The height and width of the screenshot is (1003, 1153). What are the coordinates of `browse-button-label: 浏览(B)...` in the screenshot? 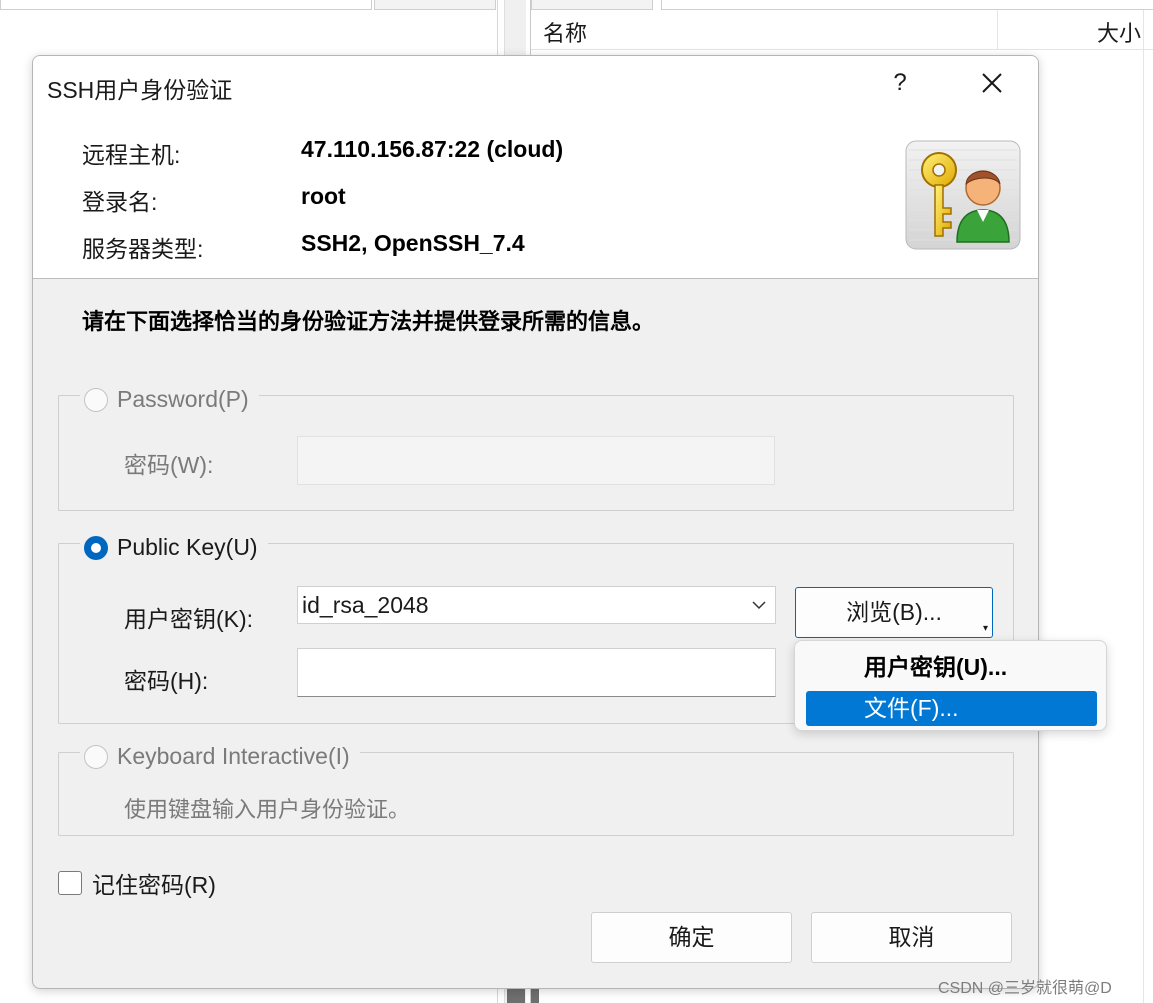 It's located at (894, 612).